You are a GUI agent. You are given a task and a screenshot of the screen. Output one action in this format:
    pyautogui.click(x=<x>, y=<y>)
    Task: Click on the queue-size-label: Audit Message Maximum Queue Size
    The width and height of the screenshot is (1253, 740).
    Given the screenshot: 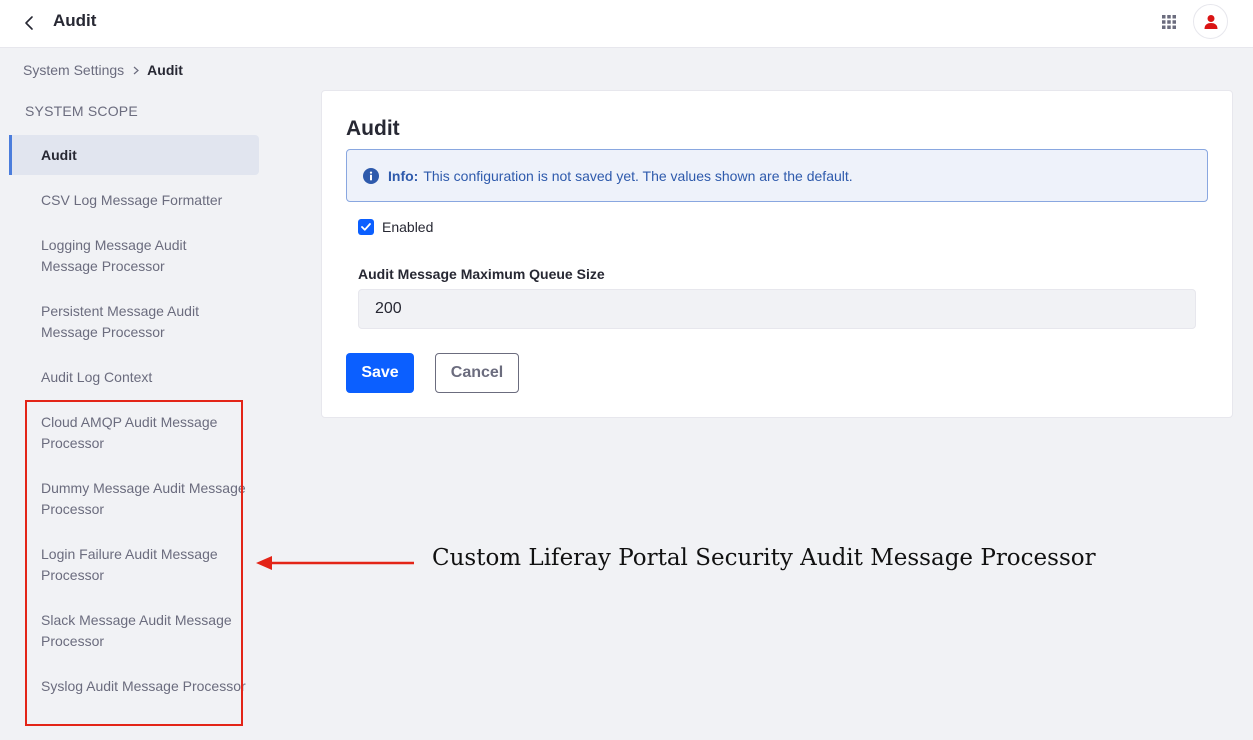 What is the action you would take?
    pyautogui.click(x=481, y=274)
    